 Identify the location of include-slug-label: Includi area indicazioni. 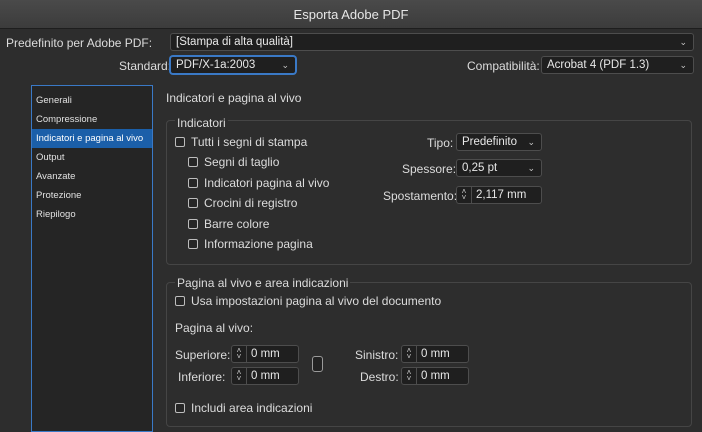
(252, 408).